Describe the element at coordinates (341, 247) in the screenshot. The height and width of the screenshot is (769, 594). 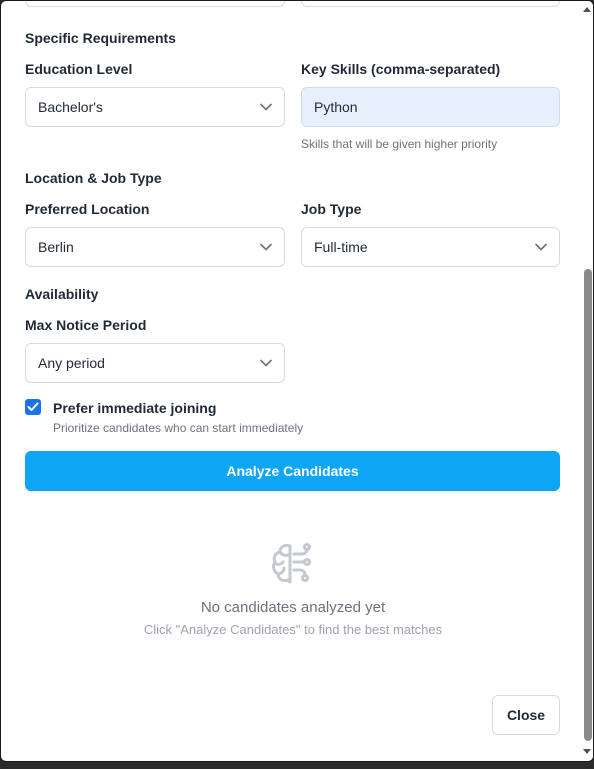
I see `job-type-value: Full-time` at that location.